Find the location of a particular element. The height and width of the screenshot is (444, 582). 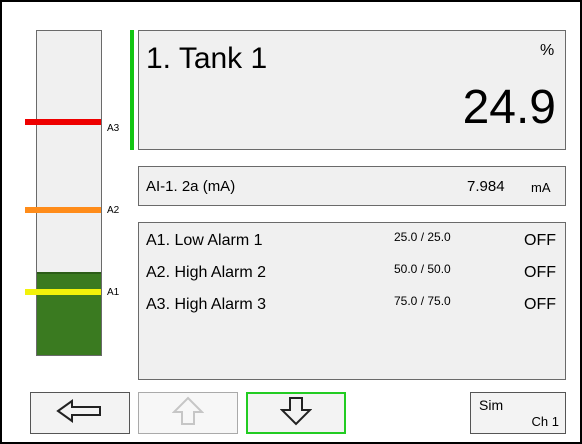

tank-unit: % is located at coordinates (547, 50).